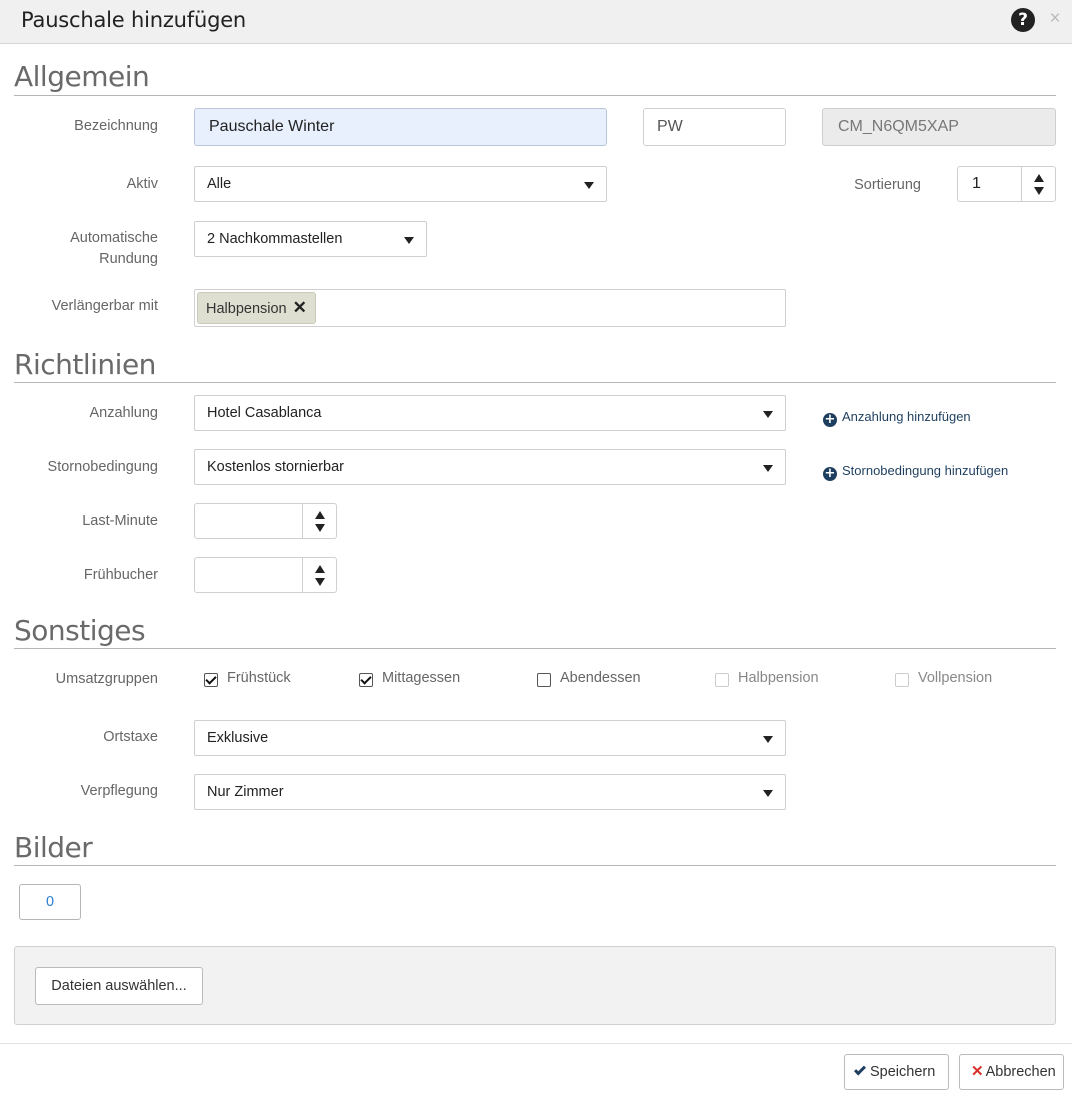 The image size is (1072, 1096). What do you see at coordinates (600, 678) in the screenshot?
I see `checkbox-label-abendessen: Abendessen` at bounding box center [600, 678].